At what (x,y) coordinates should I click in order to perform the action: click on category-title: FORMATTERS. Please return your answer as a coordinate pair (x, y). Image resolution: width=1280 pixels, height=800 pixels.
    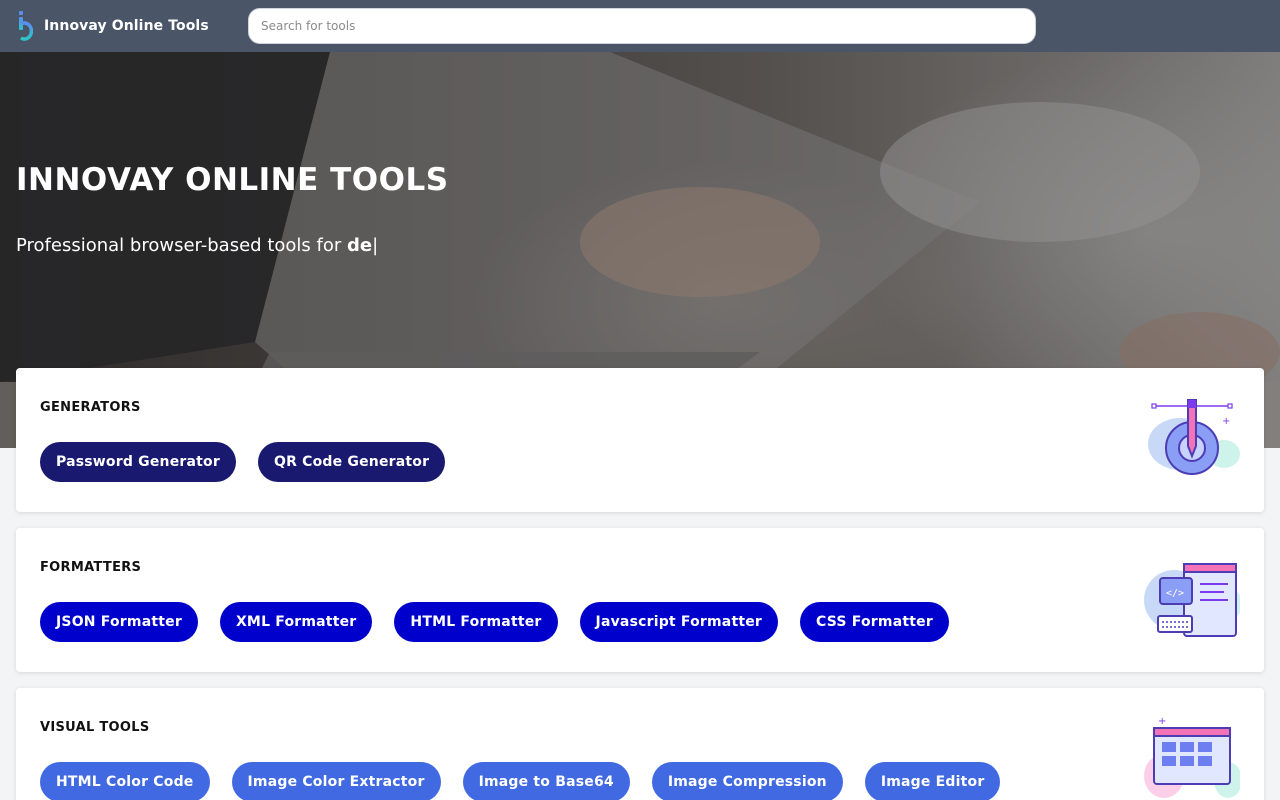
    Looking at the image, I should click on (91, 567).